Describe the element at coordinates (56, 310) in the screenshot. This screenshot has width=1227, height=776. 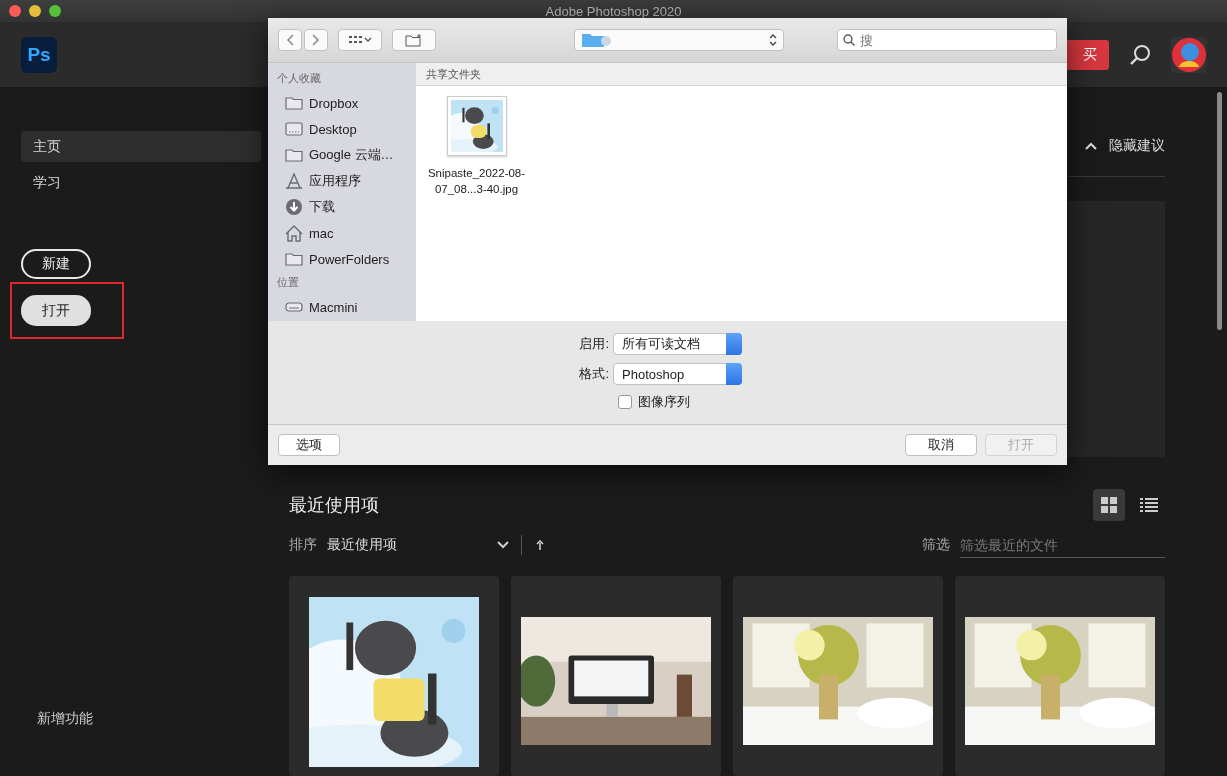
I see `open-button: 打开` at that location.